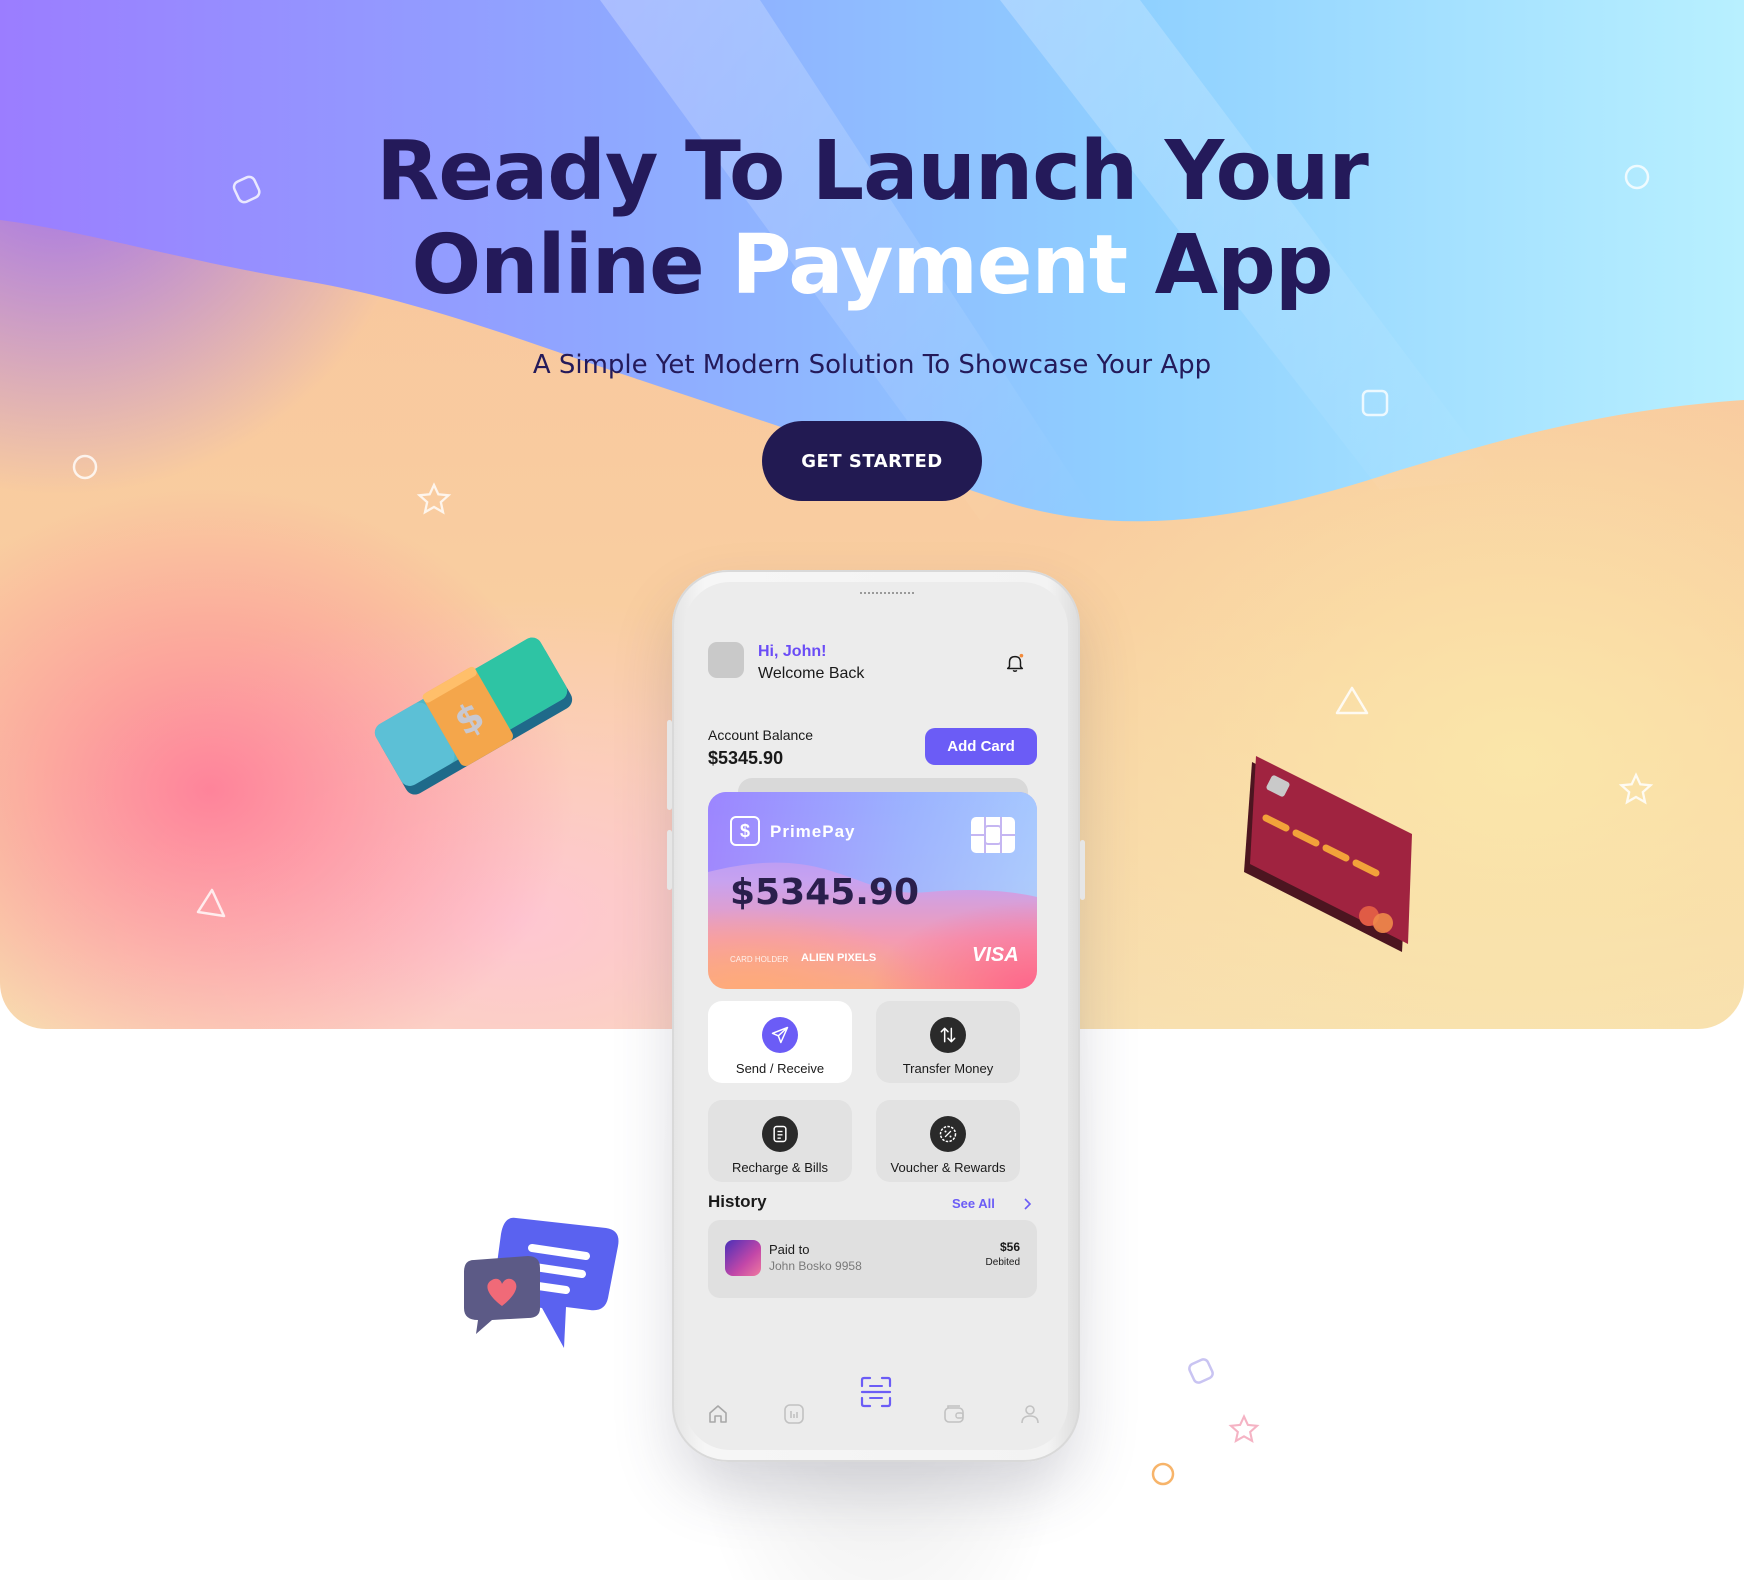  Describe the element at coordinates (872, 1259) in the screenshot. I see `history-row: Paid to John Bosko 9958 $56 Debited` at that location.